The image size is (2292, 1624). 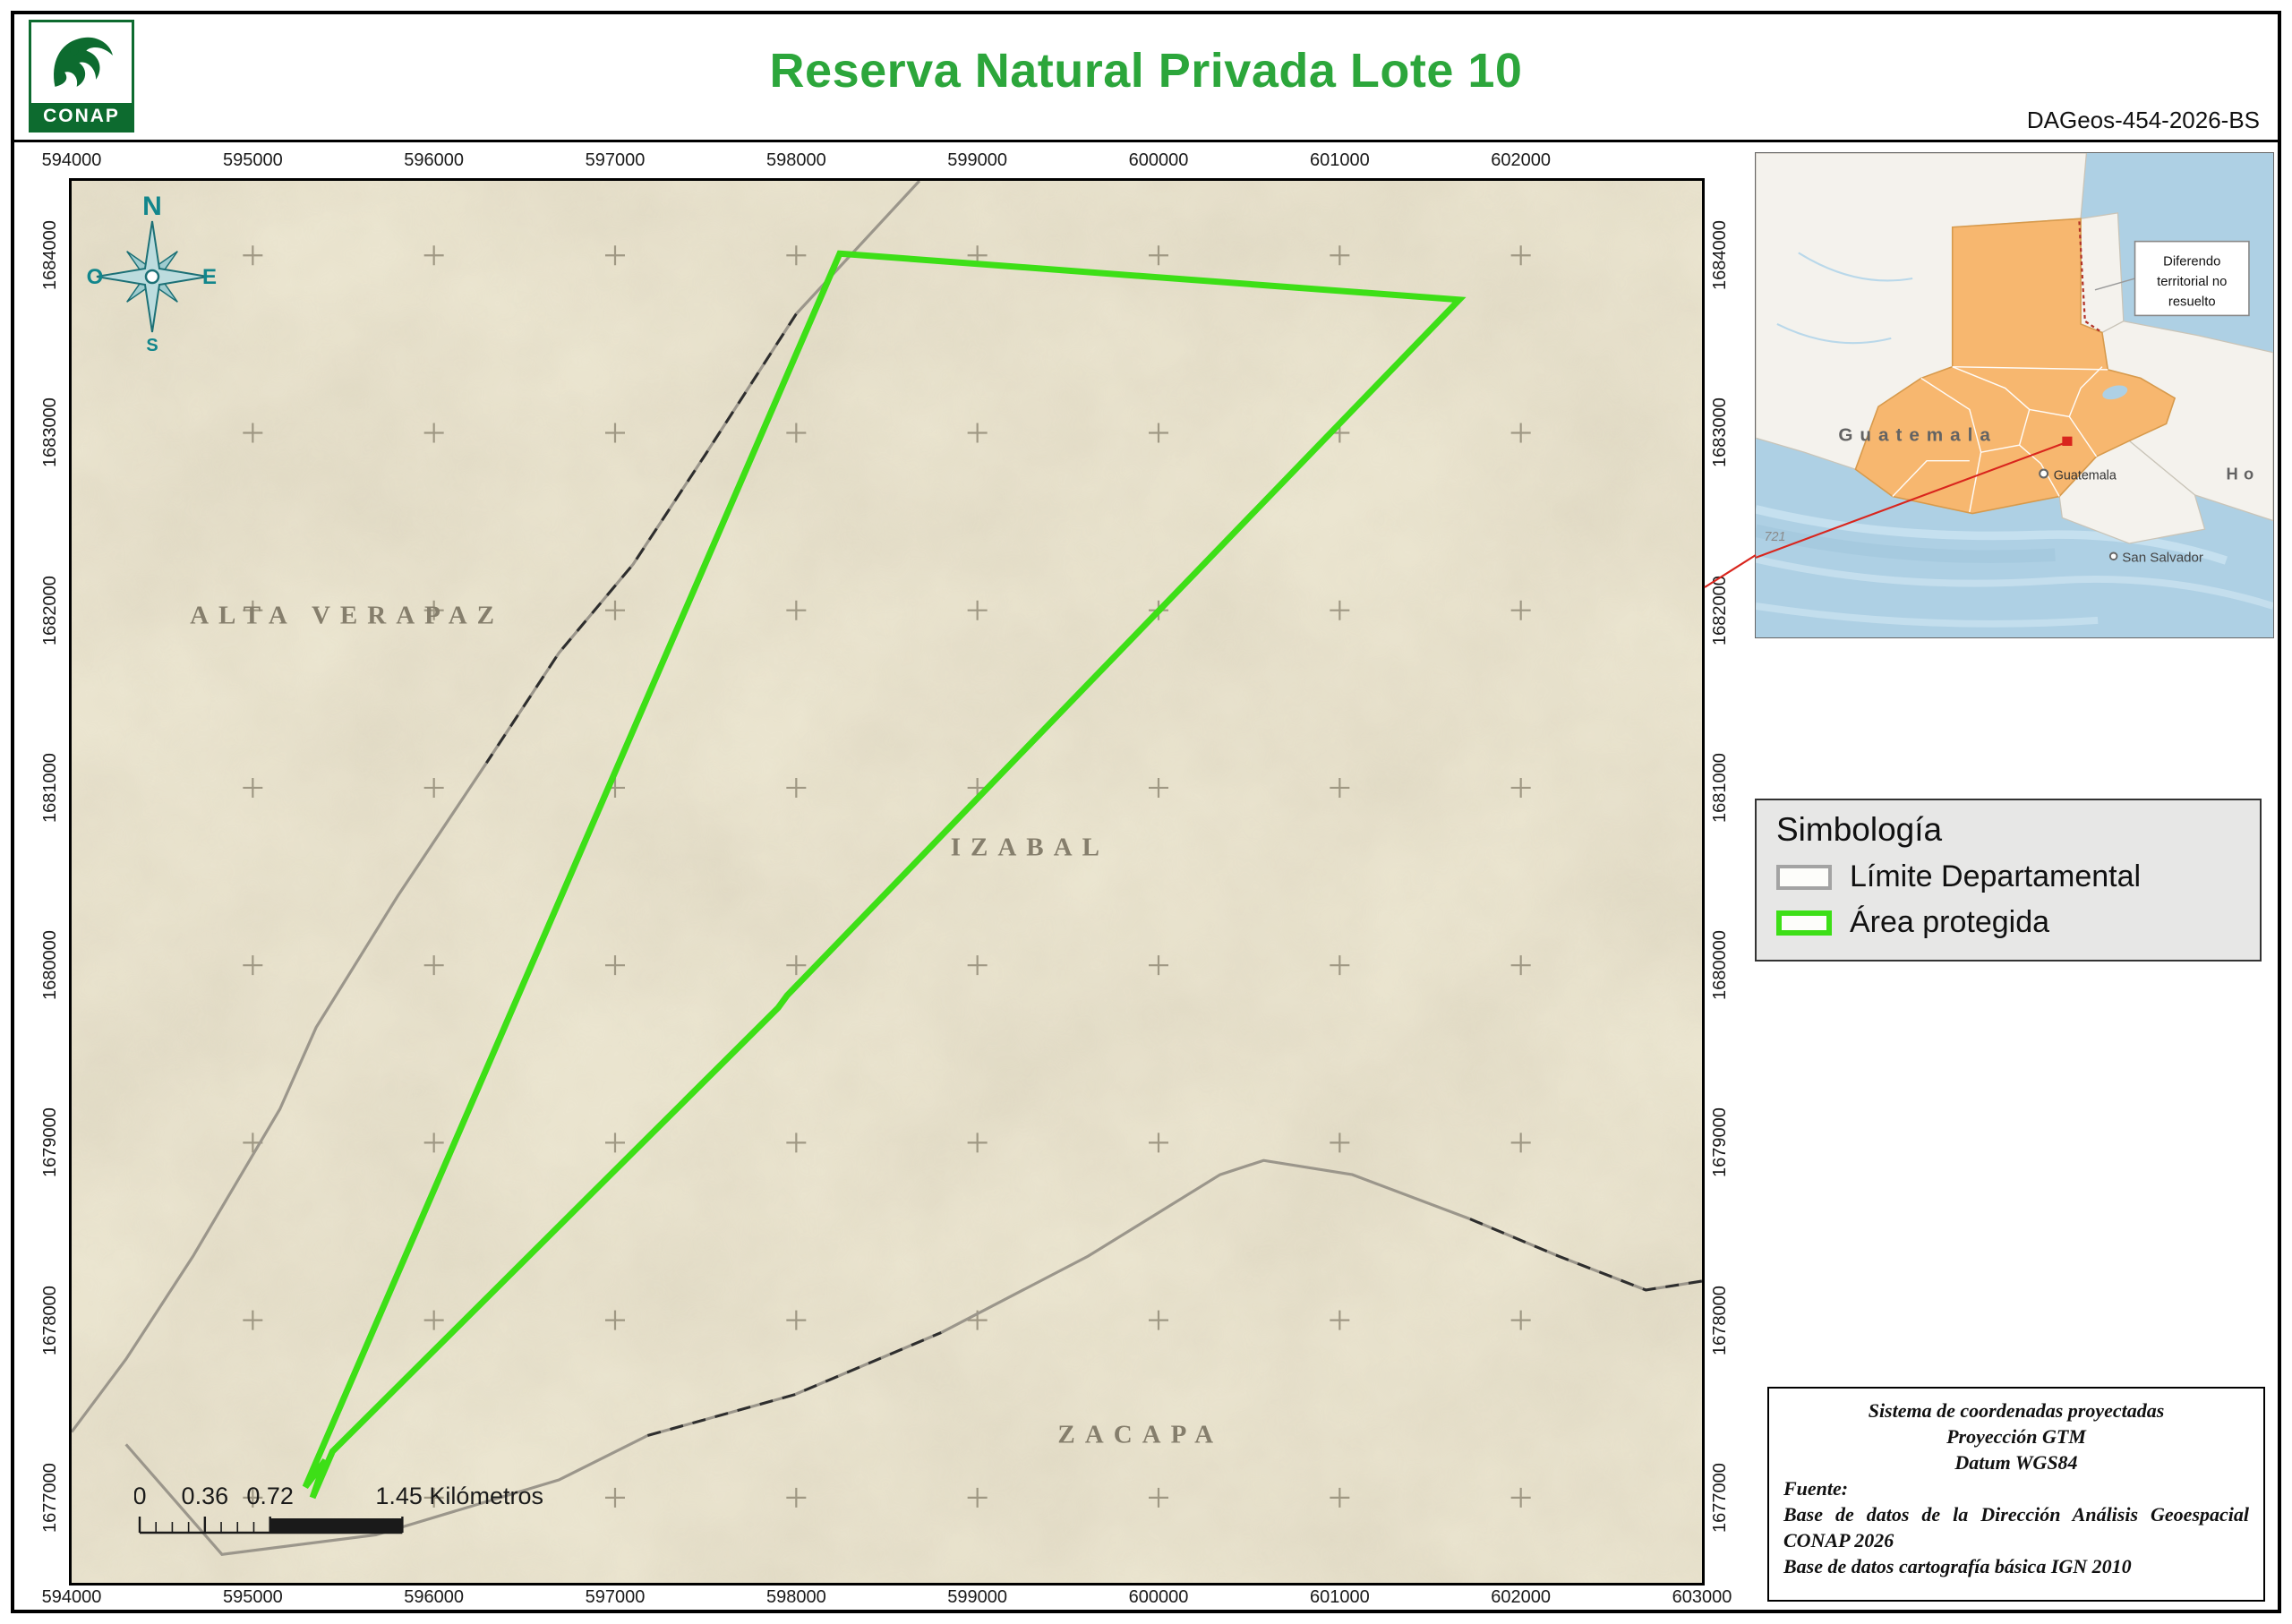 What do you see at coordinates (2044, 473) in the screenshot?
I see `capital-city-dot` at bounding box center [2044, 473].